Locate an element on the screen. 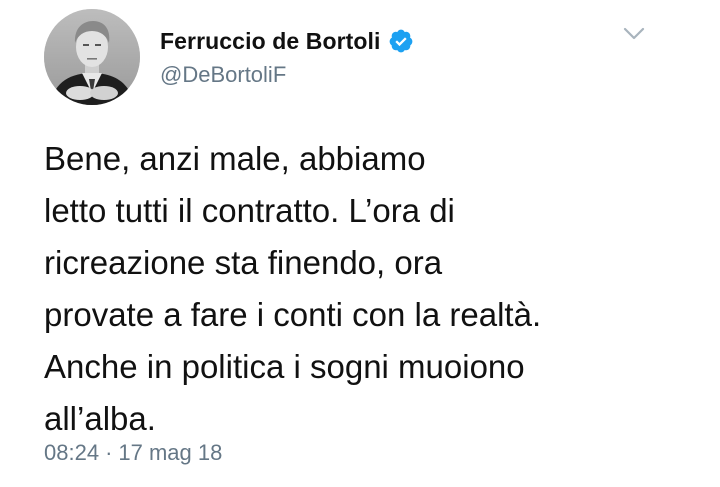 The width and height of the screenshot is (720, 487). avatar is located at coordinates (92, 57).